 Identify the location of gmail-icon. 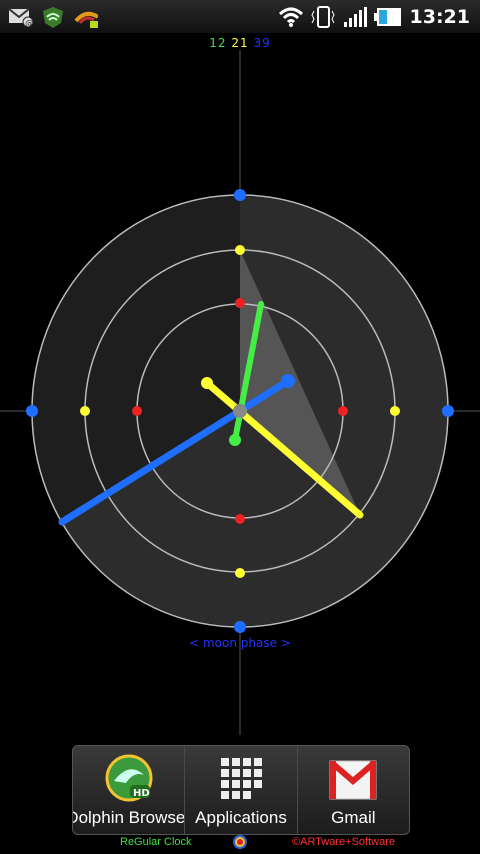
(353, 778).